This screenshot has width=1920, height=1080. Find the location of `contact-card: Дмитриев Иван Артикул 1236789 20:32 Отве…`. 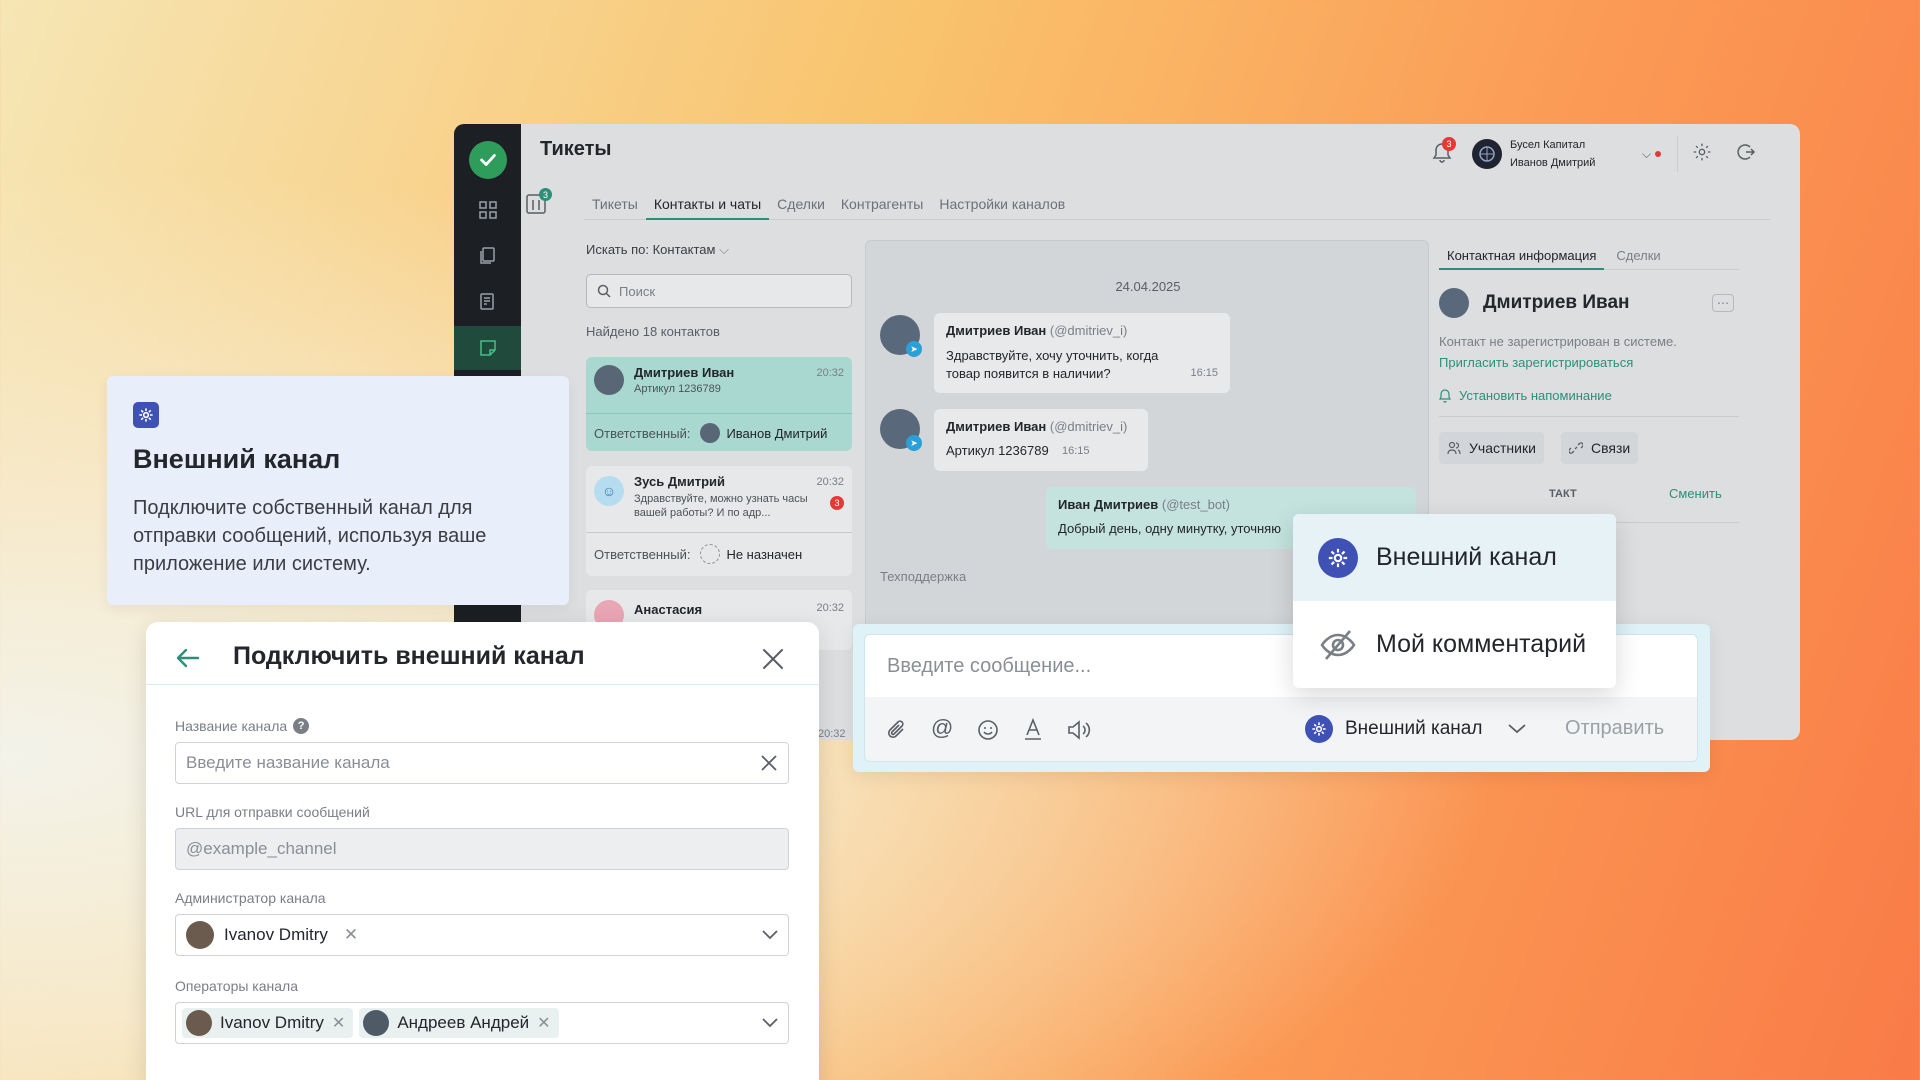

contact-card: Дмитриев Иван Артикул 1236789 20:32 Отве… is located at coordinates (719, 404).